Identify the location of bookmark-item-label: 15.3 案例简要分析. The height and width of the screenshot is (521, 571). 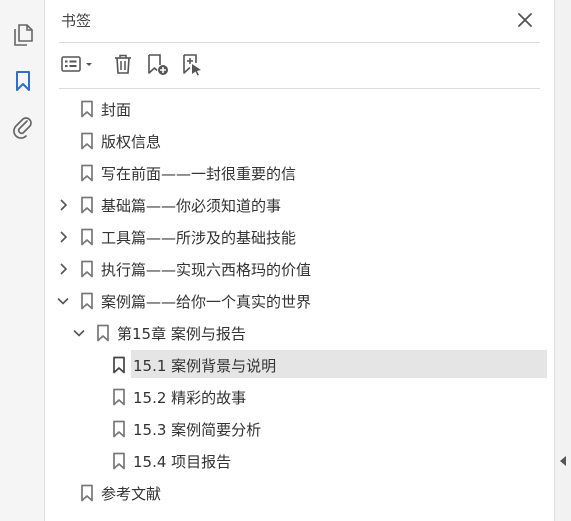
(197, 430).